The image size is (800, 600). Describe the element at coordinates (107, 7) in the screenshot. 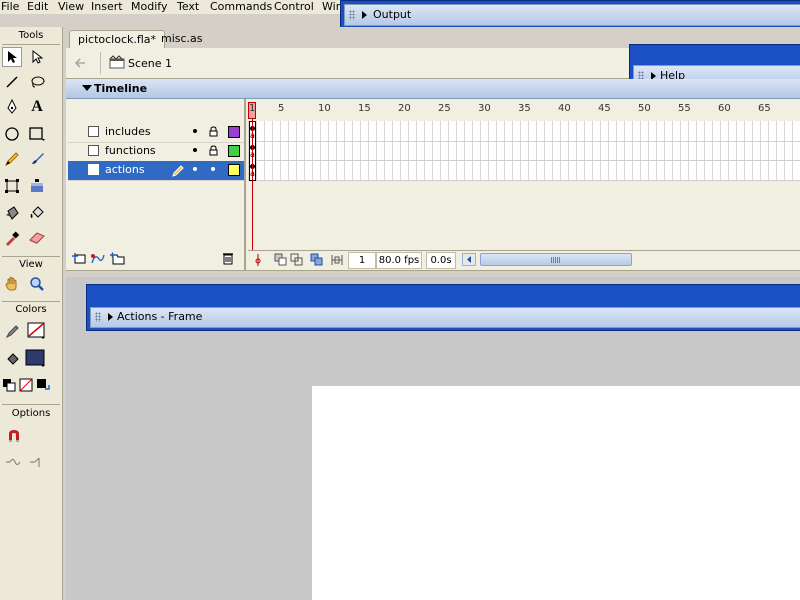

I see `menu-insert: Insert` at that location.